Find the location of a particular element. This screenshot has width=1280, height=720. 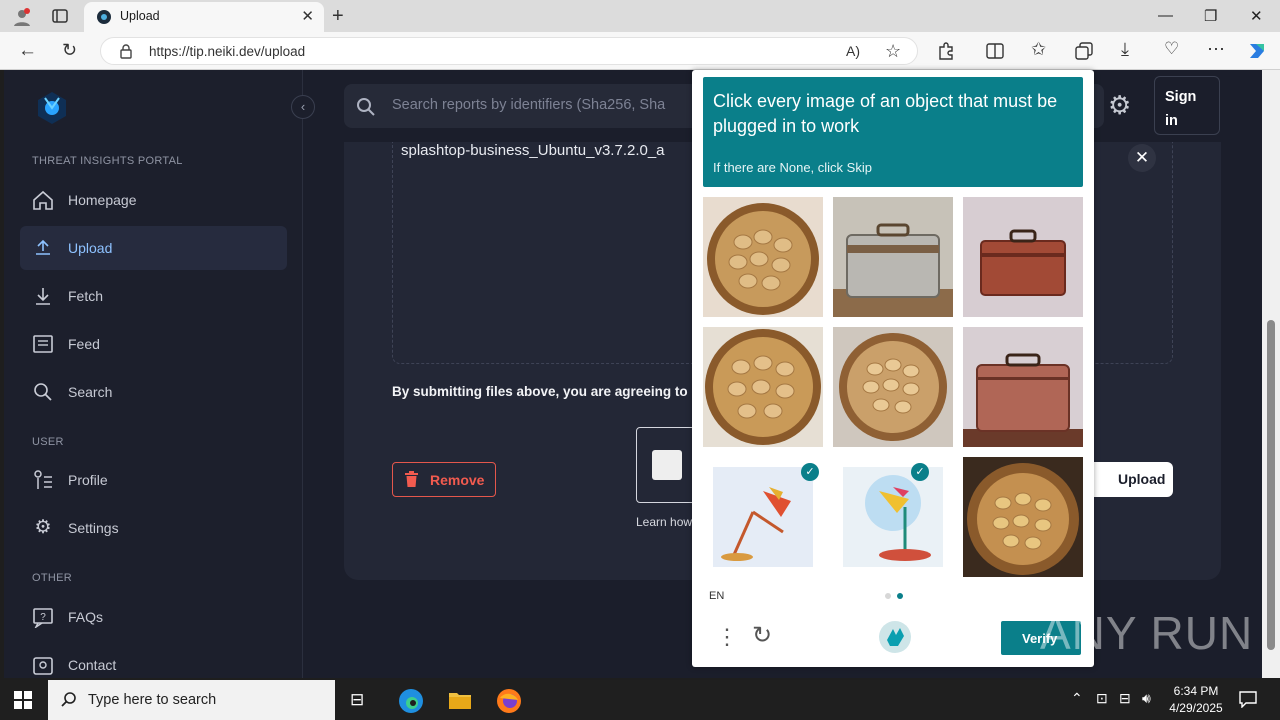

sidebar-item-upload: Upload is located at coordinates (153, 248).